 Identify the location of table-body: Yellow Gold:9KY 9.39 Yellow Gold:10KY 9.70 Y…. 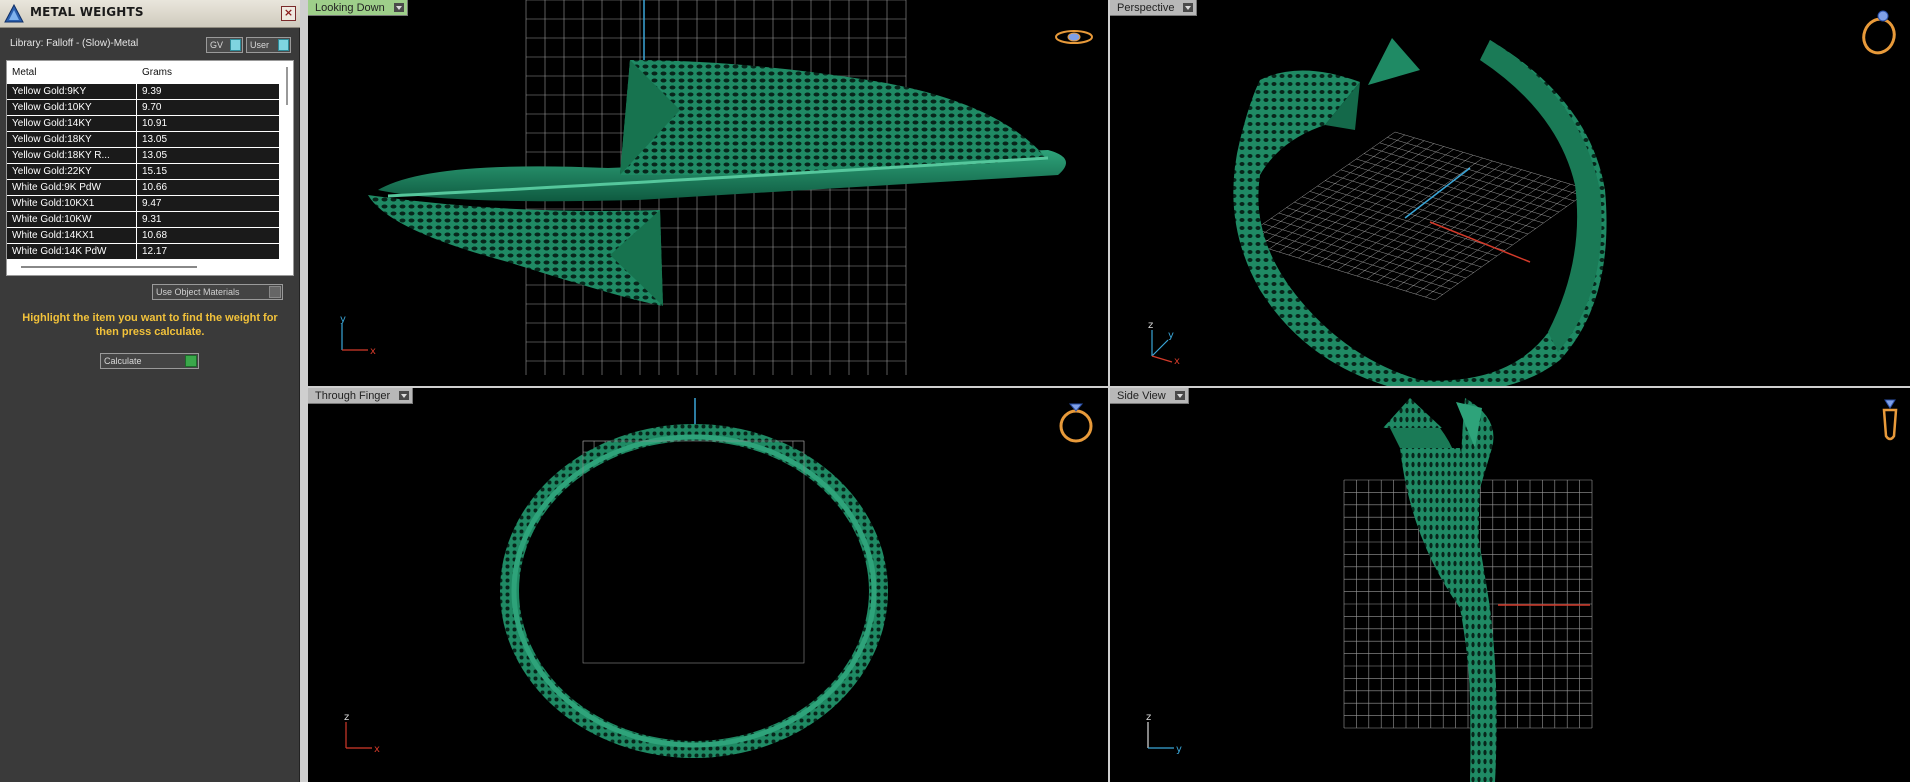
(143, 172).